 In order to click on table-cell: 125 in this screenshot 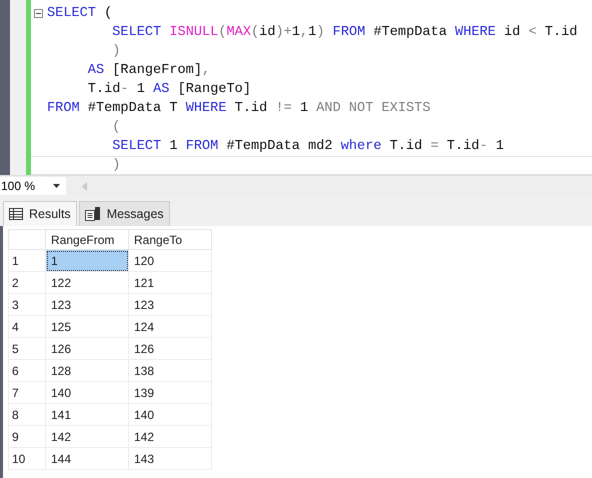, I will do `click(87, 327)`.